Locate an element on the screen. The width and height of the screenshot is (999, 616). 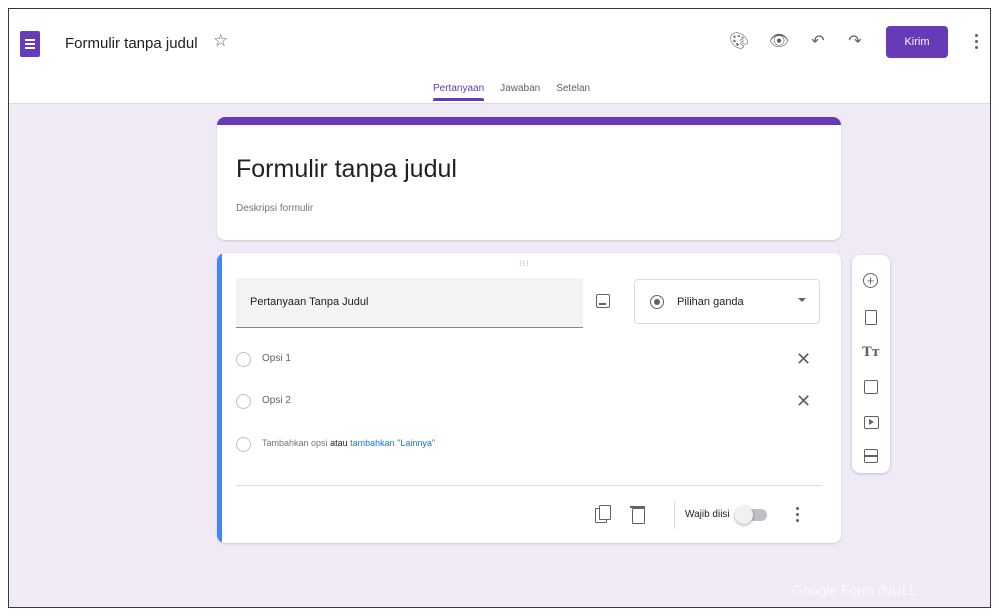
form-title: Formulir tanpa judul is located at coordinates (346, 169).